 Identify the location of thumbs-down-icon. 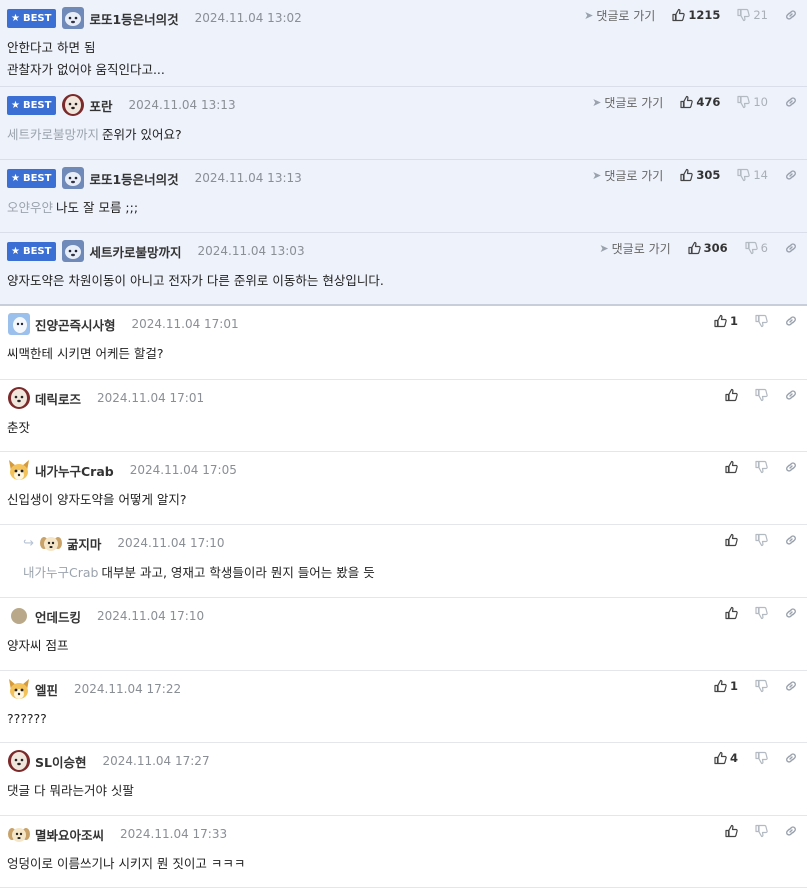
(751, 248).